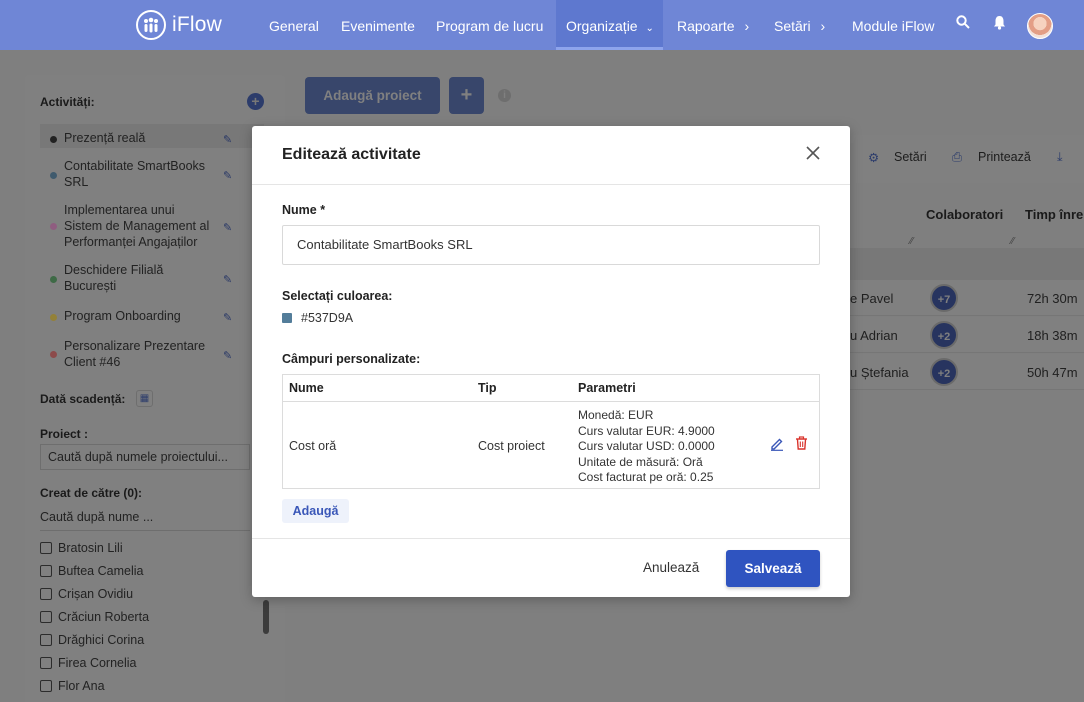  Describe the element at coordinates (64, 434) in the screenshot. I see `project-label: Proiect :` at that location.